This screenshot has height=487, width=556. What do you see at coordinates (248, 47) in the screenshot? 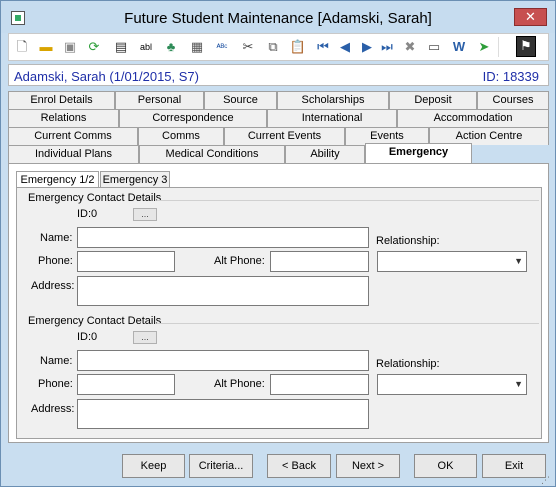
I see `cut-icon: ✂` at bounding box center [248, 47].